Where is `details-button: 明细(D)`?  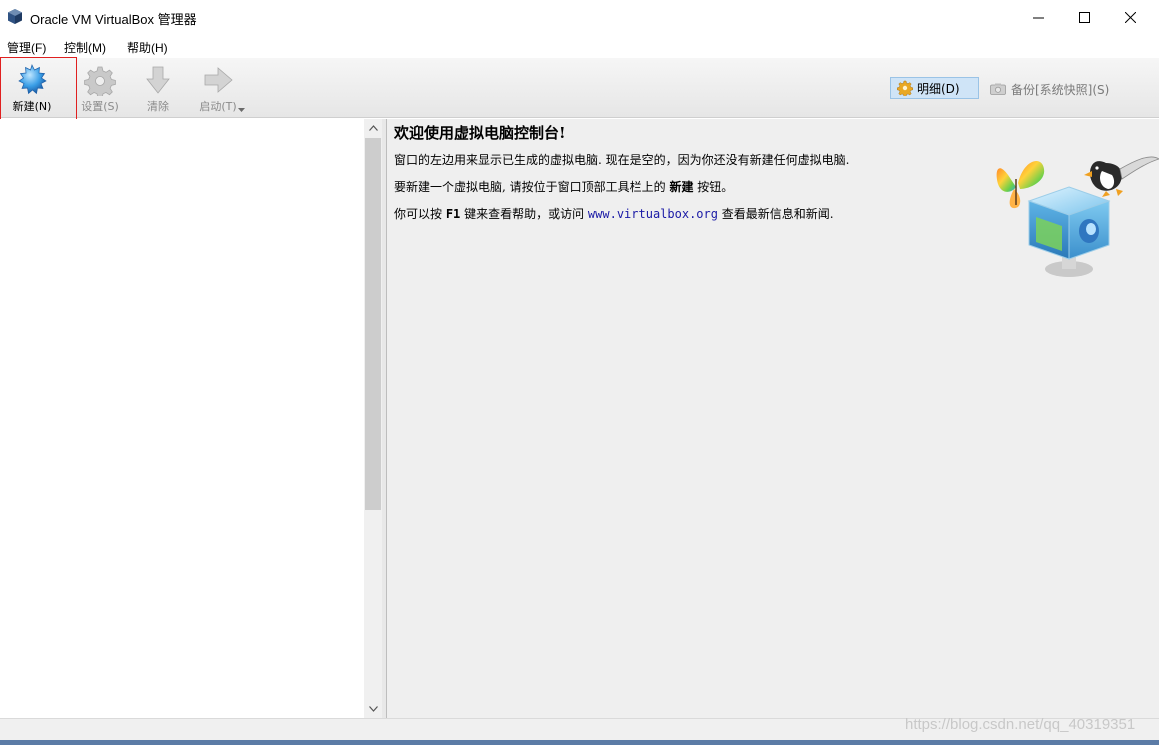
details-button: 明细(D) is located at coordinates (934, 88).